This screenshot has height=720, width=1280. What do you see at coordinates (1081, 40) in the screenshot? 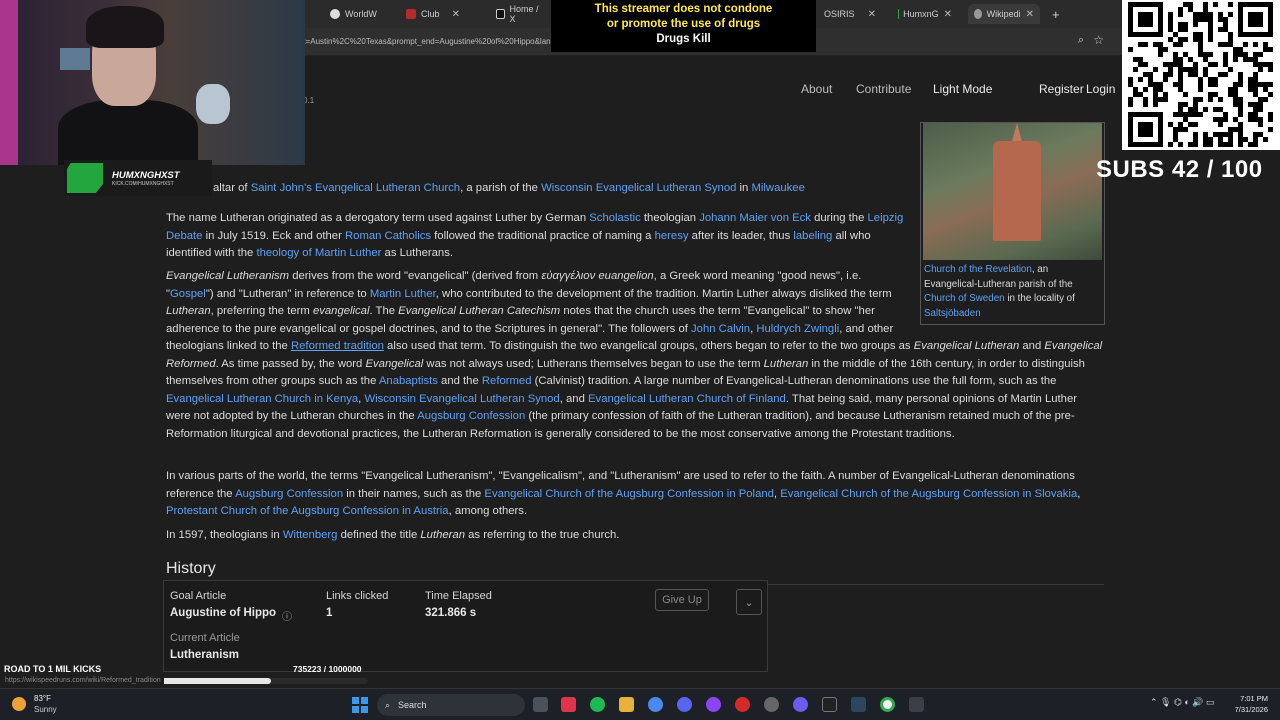
I see `zoom-icon: ⌕` at bounding box center [1081, 40].